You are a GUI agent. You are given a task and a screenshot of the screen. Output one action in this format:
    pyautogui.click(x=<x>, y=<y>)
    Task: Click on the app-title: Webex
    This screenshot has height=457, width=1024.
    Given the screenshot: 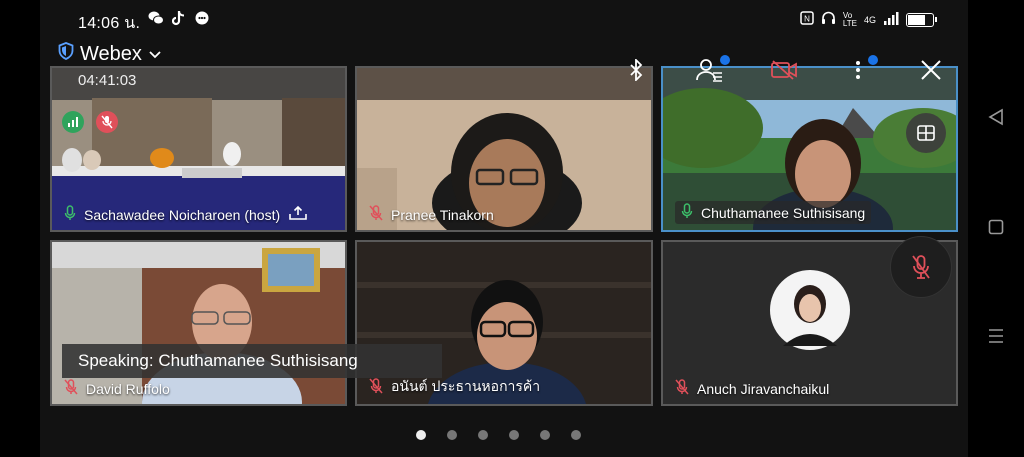 What is the action you would take?
    pyautogui.click(x=110, y=54)
    